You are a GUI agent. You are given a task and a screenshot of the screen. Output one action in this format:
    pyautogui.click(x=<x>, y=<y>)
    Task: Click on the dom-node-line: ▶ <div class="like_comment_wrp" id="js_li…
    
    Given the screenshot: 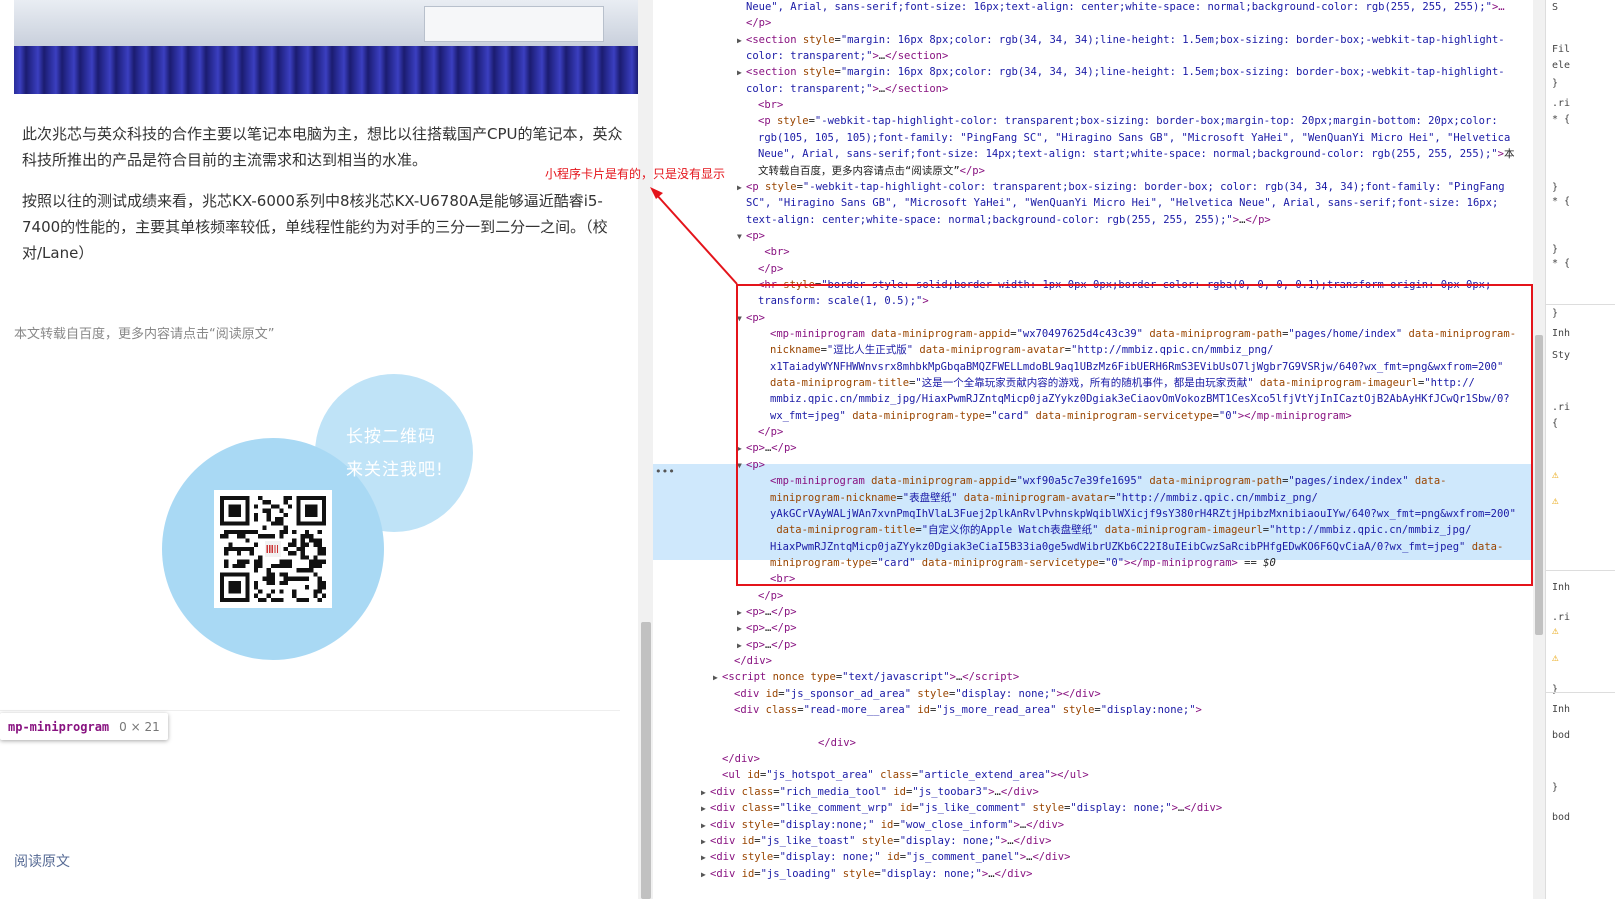 What is the action you would take?
    pyautogui.click(x=961, y=808)
    